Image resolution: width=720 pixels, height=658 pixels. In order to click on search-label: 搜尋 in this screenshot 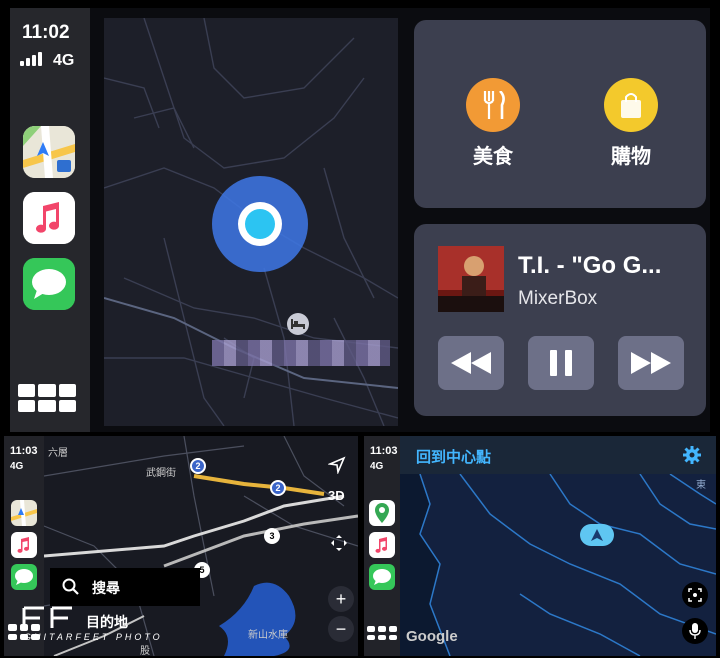, I will do `click(106, 588)`.